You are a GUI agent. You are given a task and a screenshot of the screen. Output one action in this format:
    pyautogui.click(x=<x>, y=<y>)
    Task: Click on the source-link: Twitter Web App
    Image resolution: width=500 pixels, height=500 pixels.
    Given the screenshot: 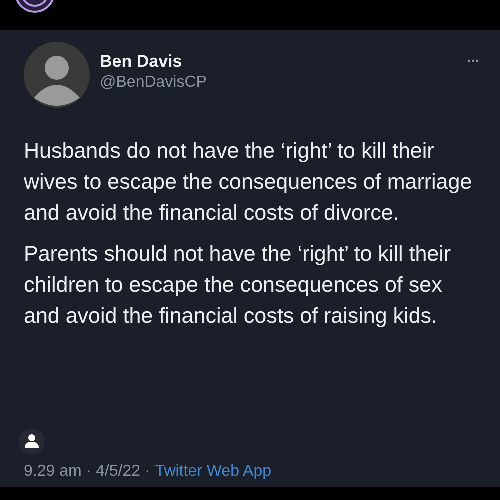 What is the action you would take?
    pyautogui.click(x=213, y=472)
    